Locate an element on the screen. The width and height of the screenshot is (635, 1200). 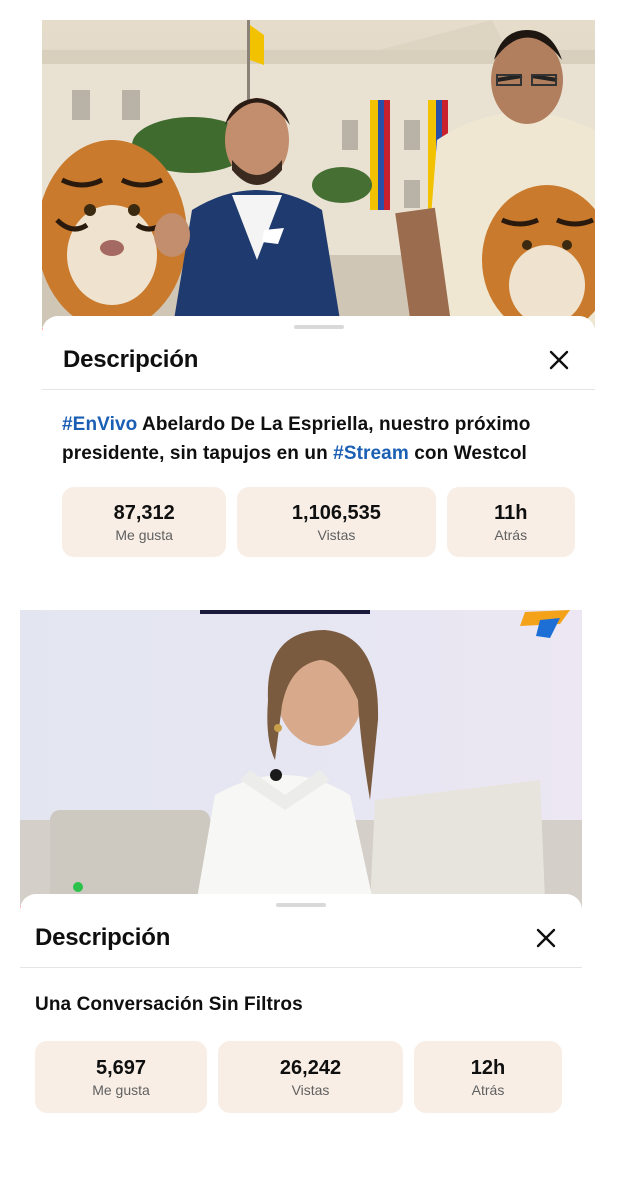
views-count: 26,242 is located at coordinates (310, 1067).